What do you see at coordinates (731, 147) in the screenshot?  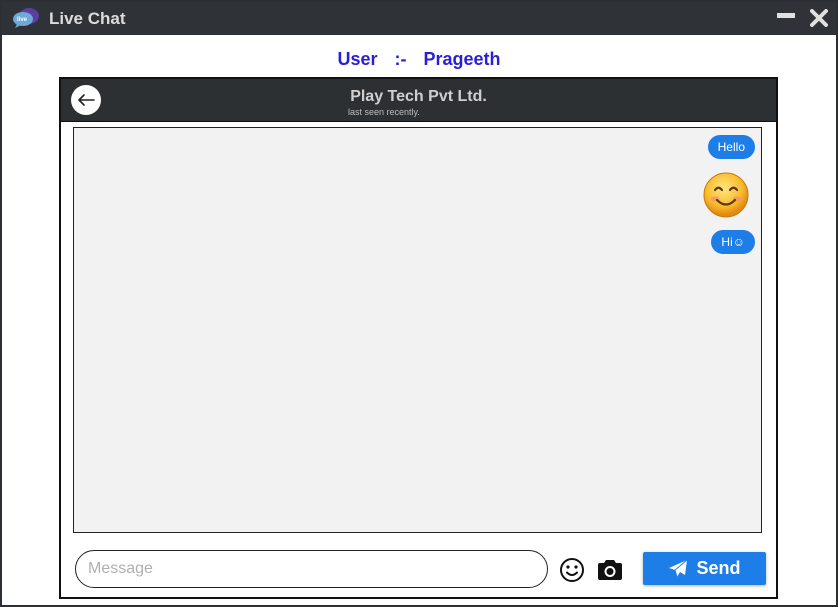 I see `message-bubble: Hello` at bounding box center [731, 147].